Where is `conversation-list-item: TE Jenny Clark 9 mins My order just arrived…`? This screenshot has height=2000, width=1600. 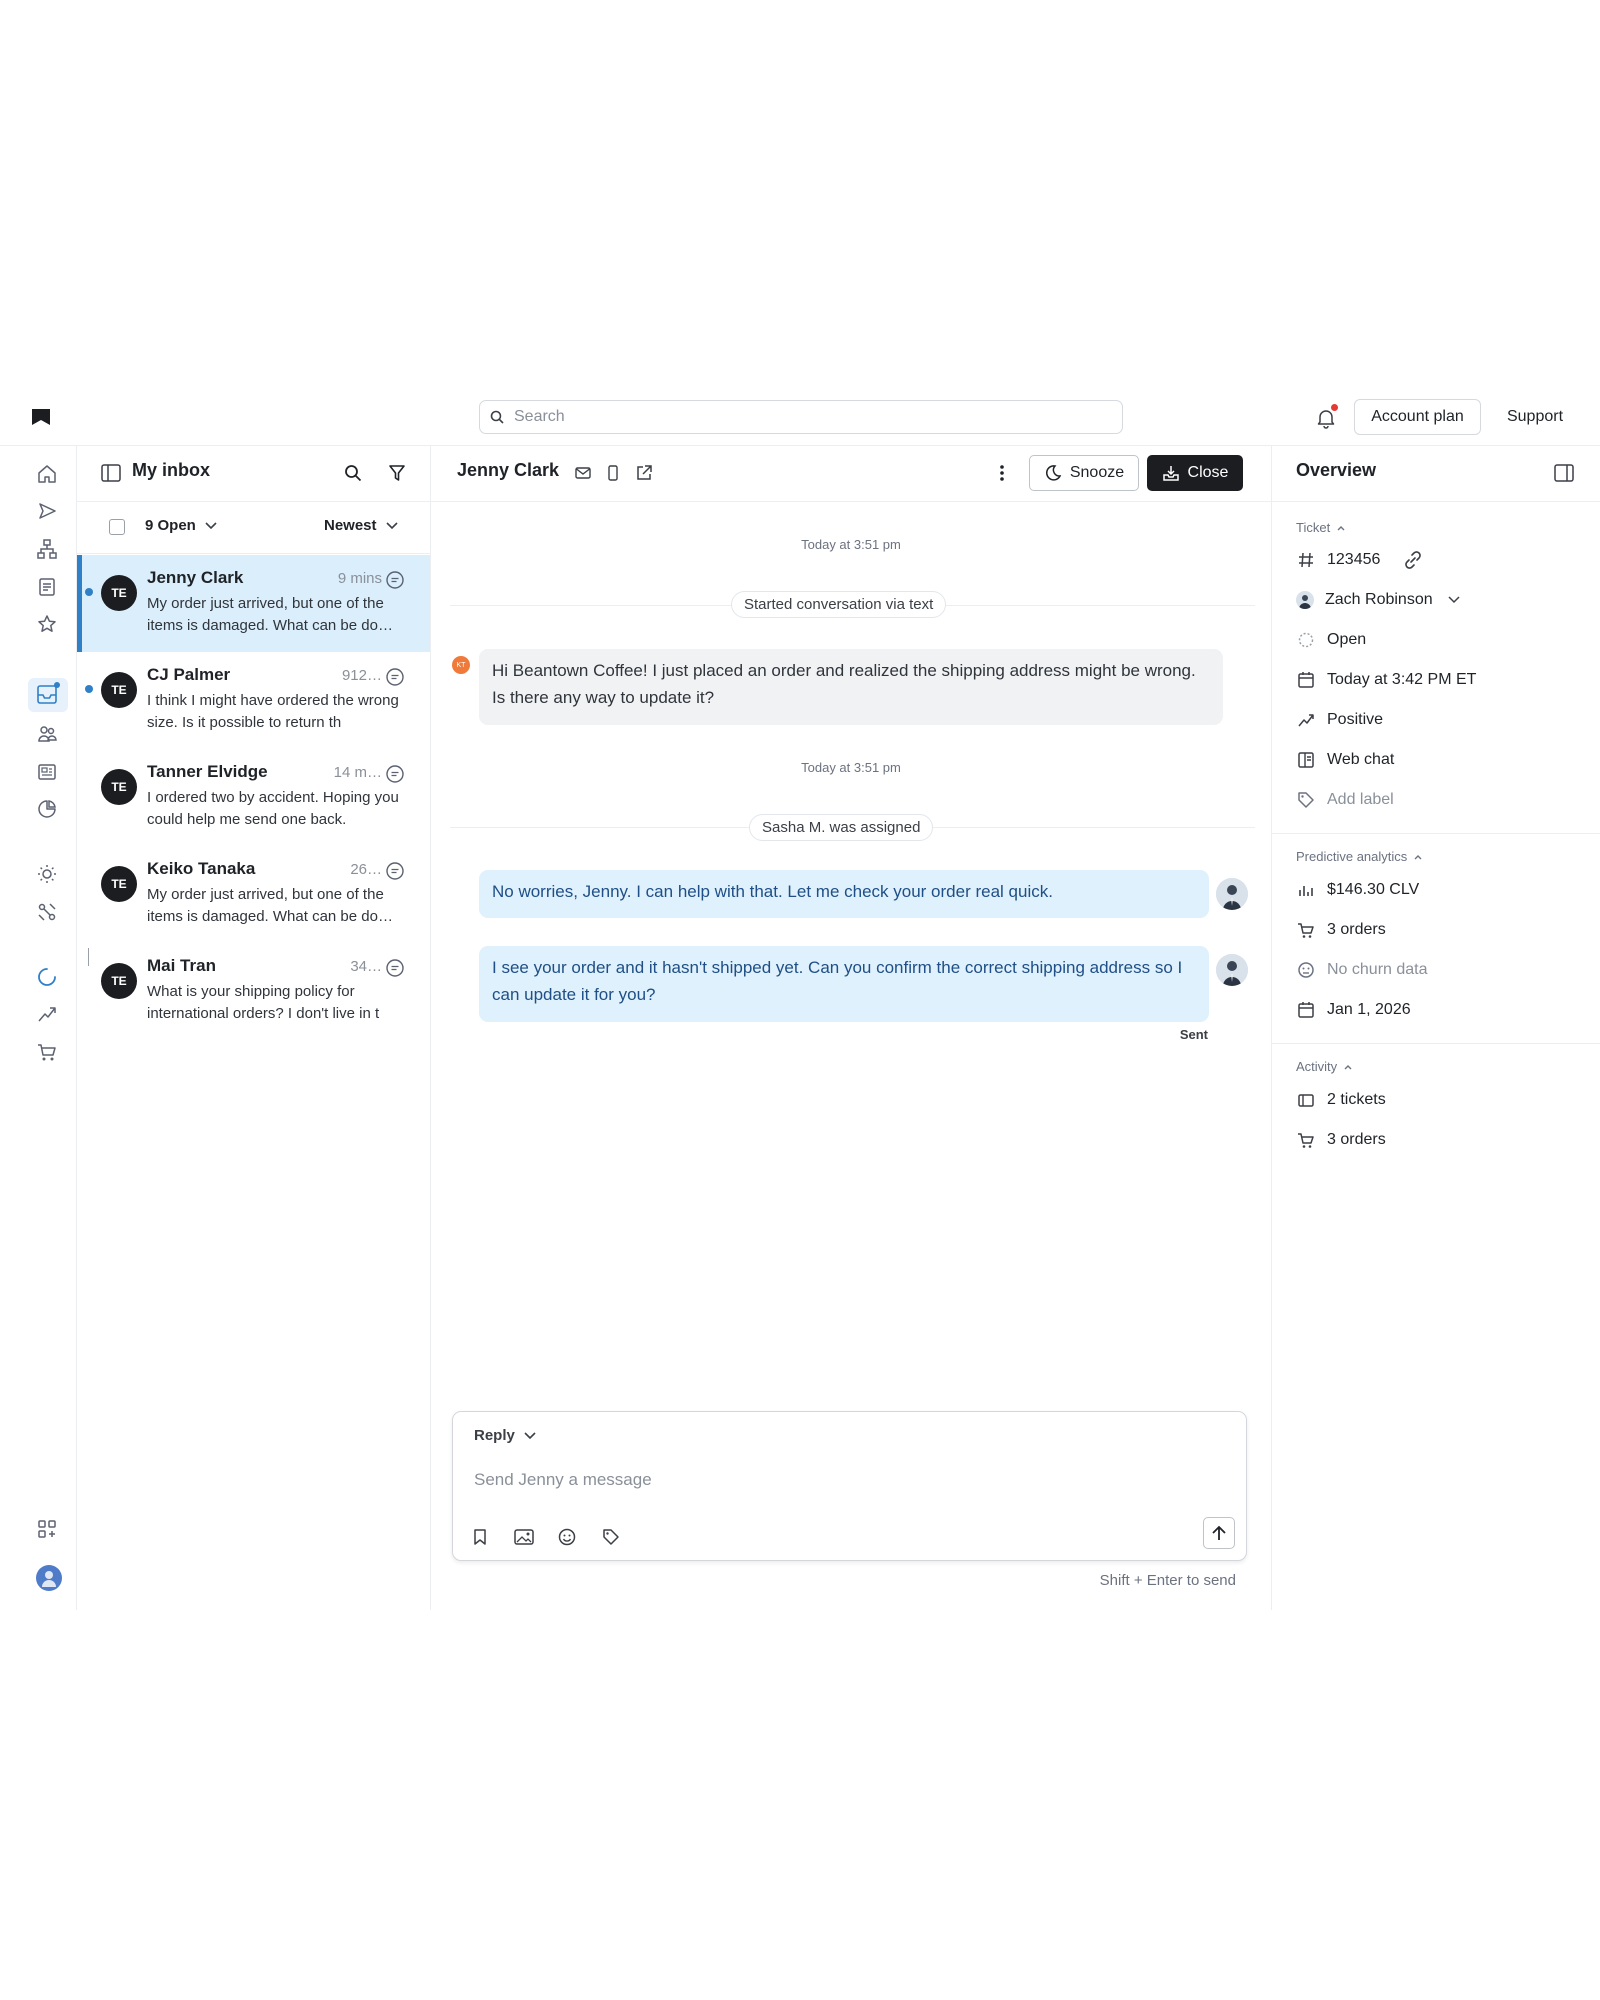 conversation-list-item: TE Jenny Clark 9 mins My order just arrived… is located at coordinates (253, 603).